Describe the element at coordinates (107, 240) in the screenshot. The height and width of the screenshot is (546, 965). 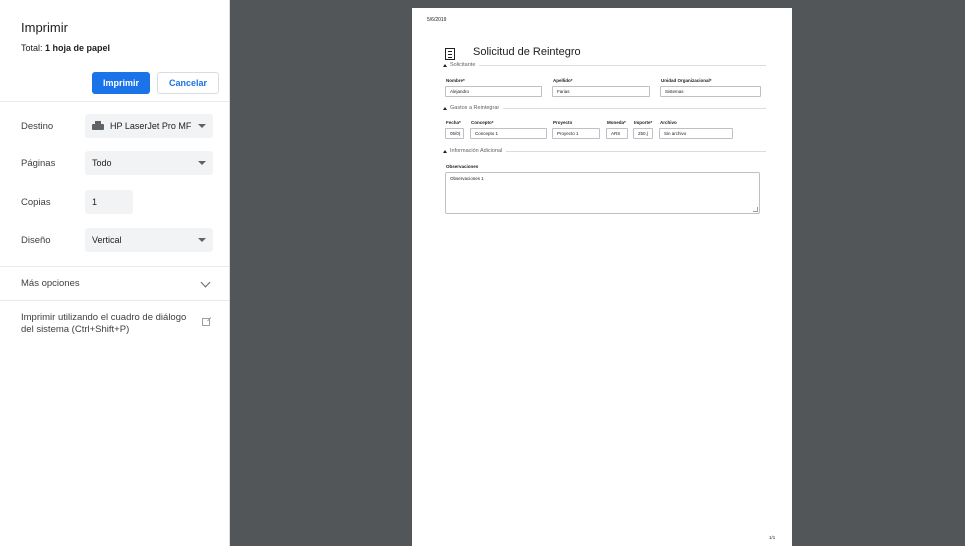
I see `layout-value: Vertical` at that location.